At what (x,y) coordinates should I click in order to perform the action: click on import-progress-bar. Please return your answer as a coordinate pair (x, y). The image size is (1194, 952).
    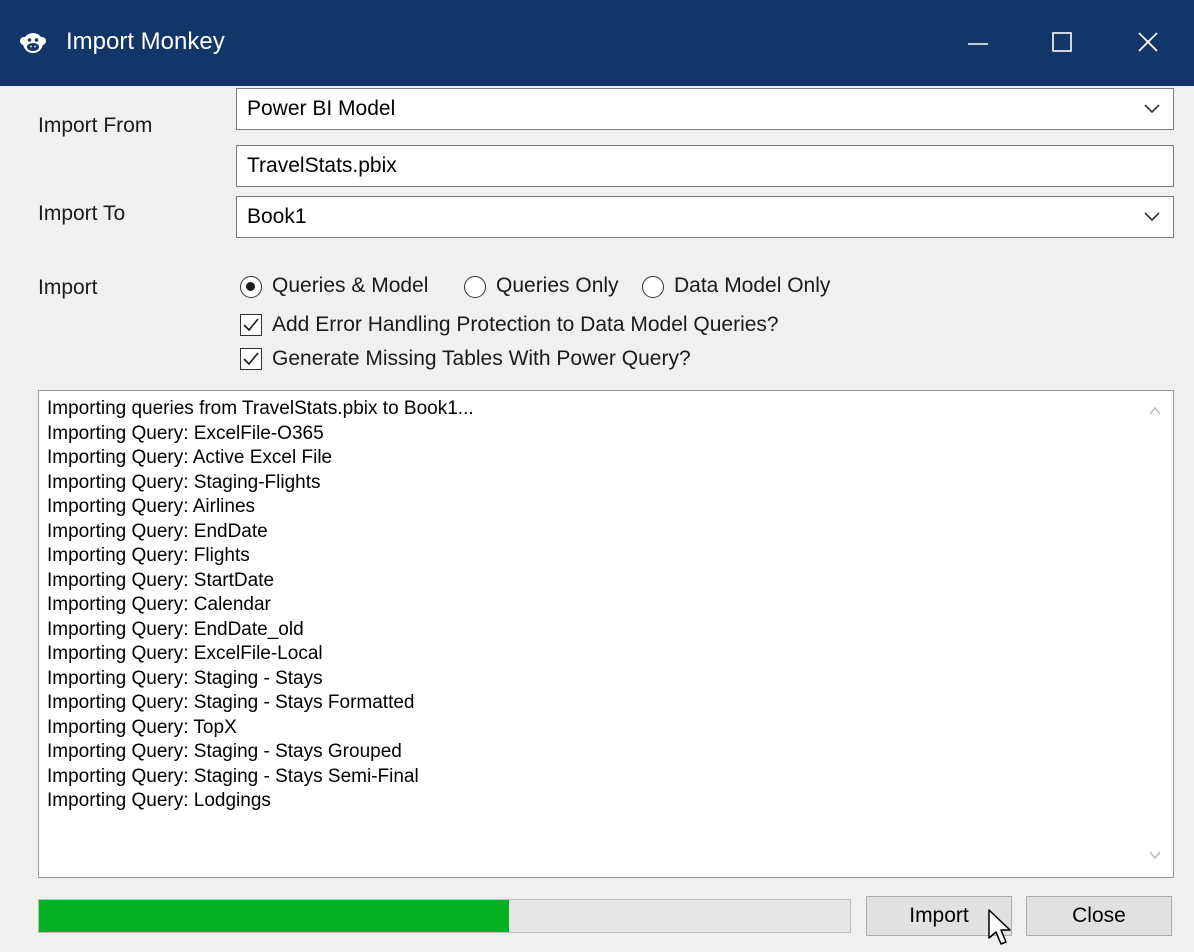
    Looking at the image, I should click on (444, 916).